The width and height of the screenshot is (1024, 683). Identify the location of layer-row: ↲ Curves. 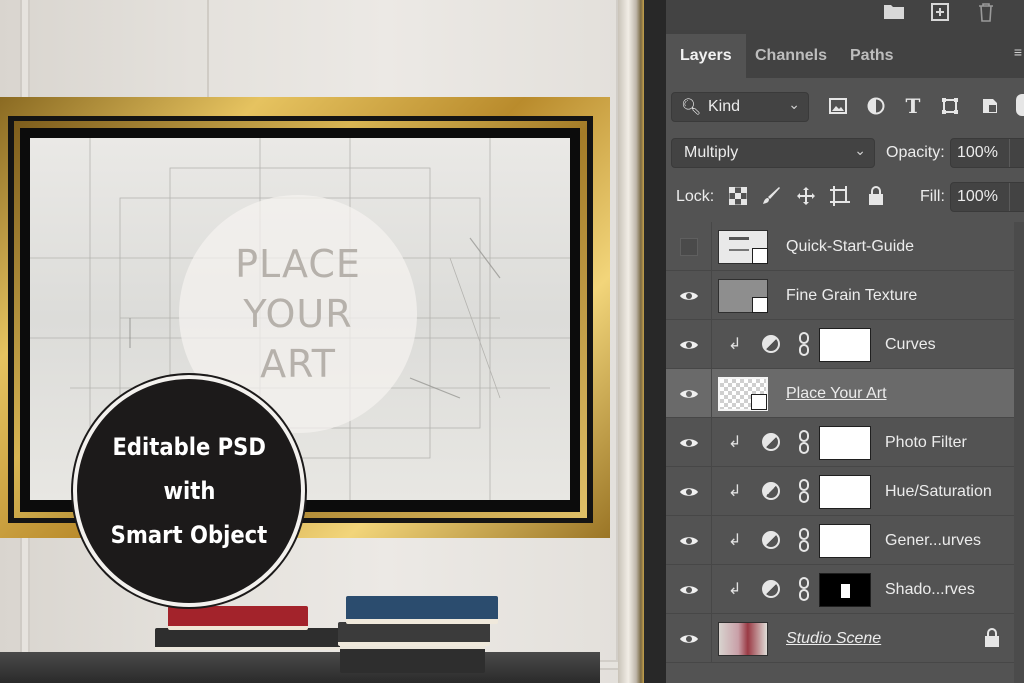
(845, 344).